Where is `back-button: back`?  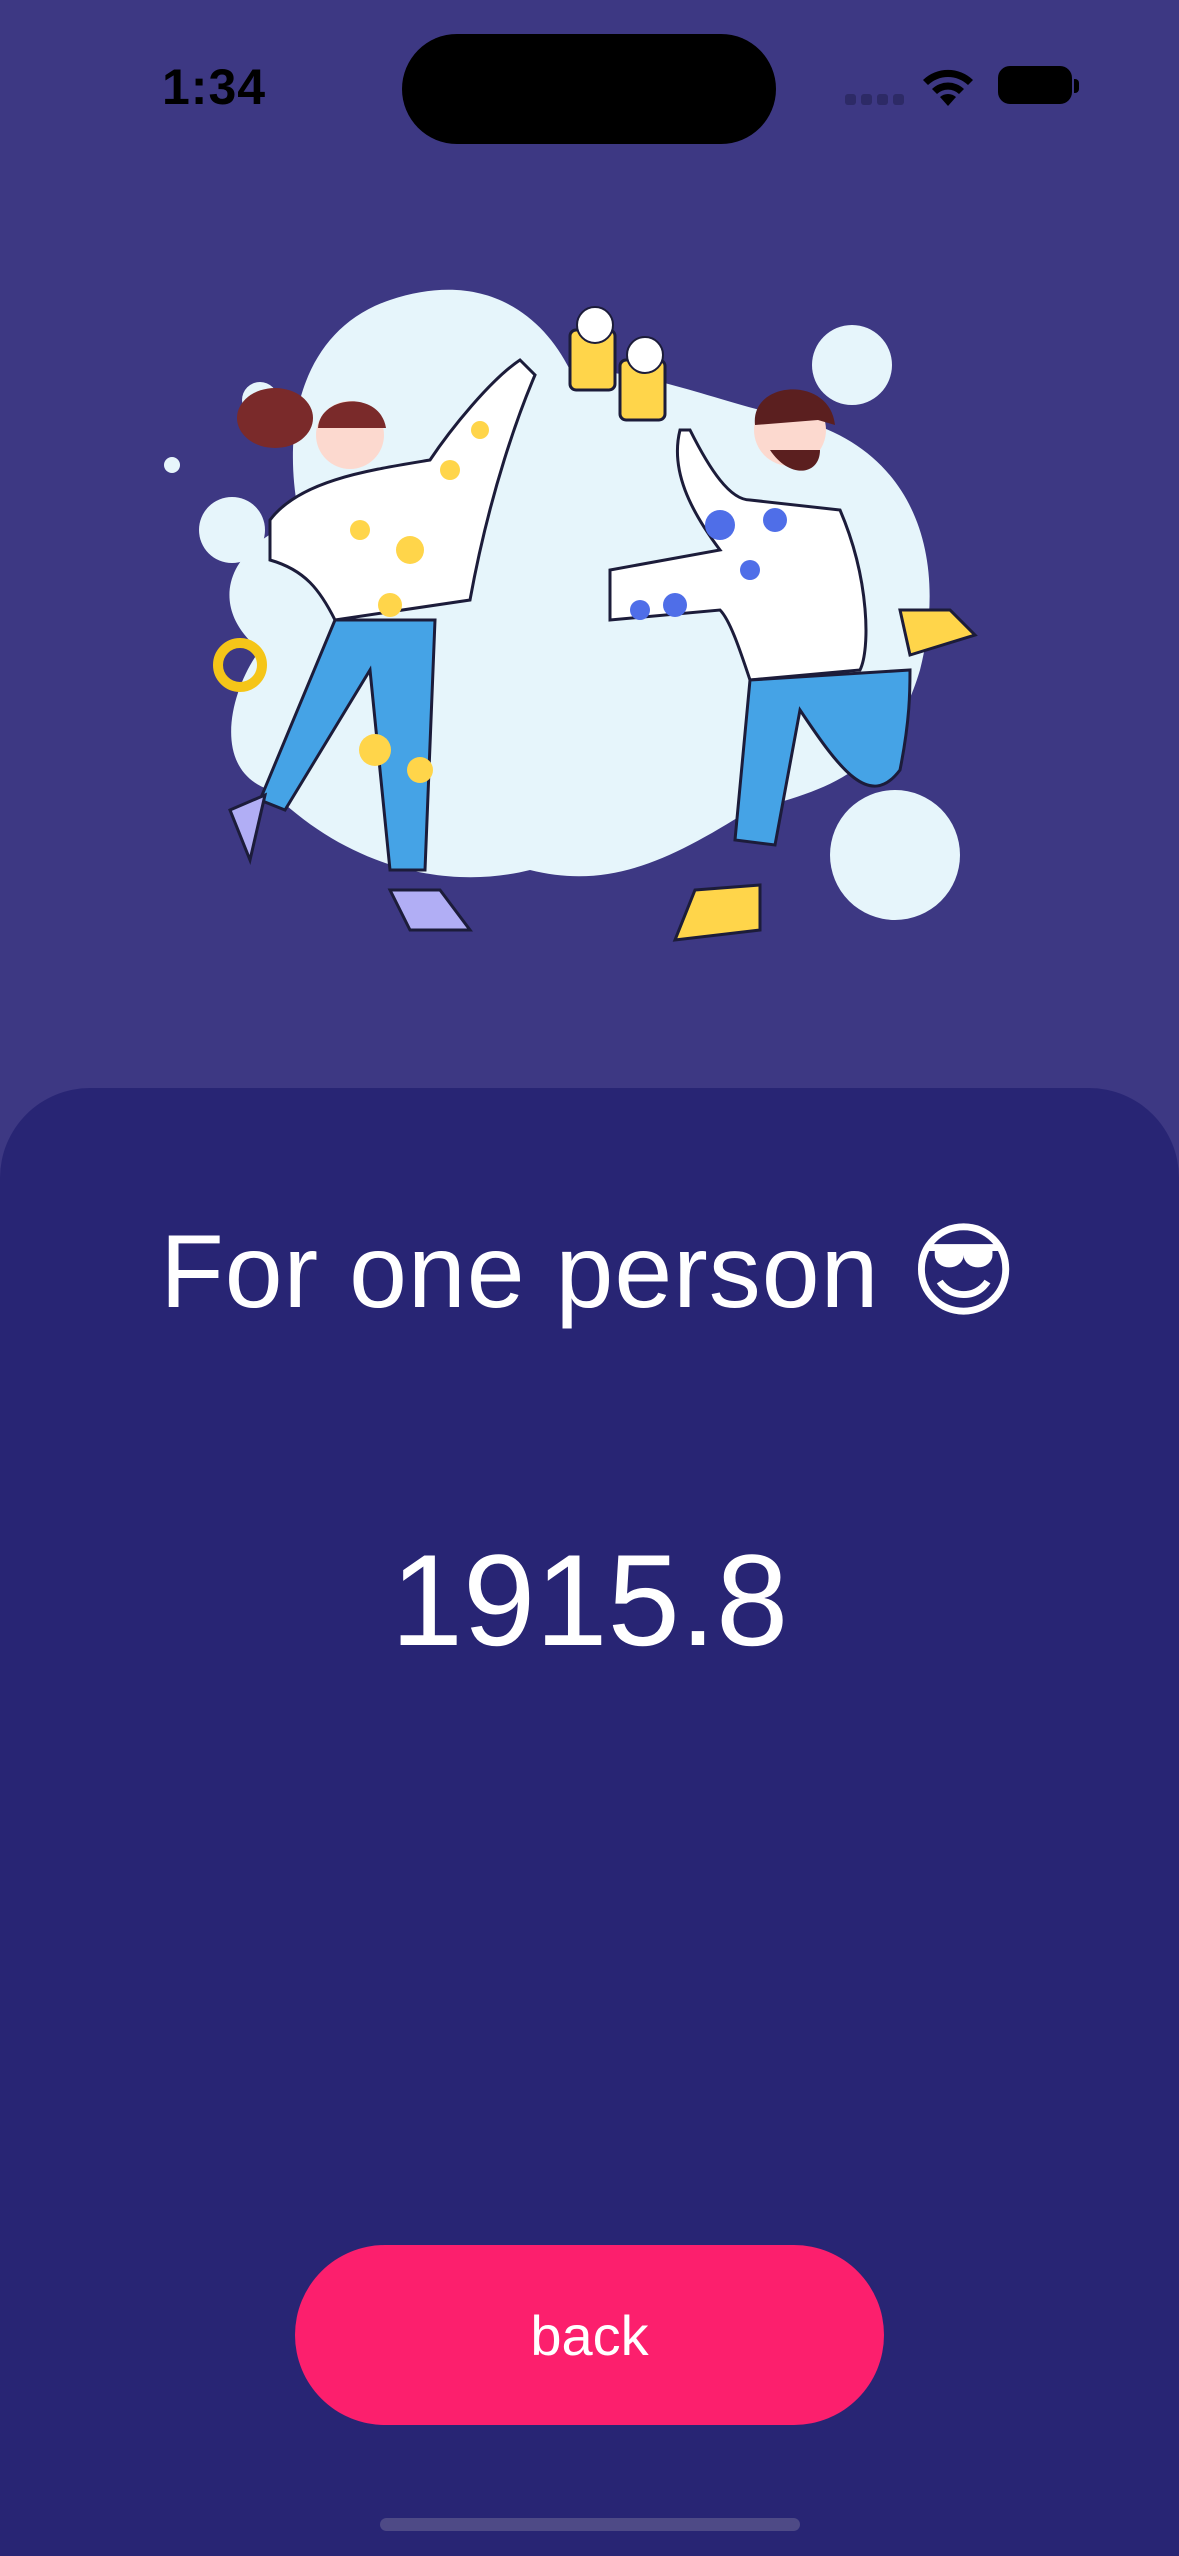
back-button: back is located at coordinates (589, 2335).